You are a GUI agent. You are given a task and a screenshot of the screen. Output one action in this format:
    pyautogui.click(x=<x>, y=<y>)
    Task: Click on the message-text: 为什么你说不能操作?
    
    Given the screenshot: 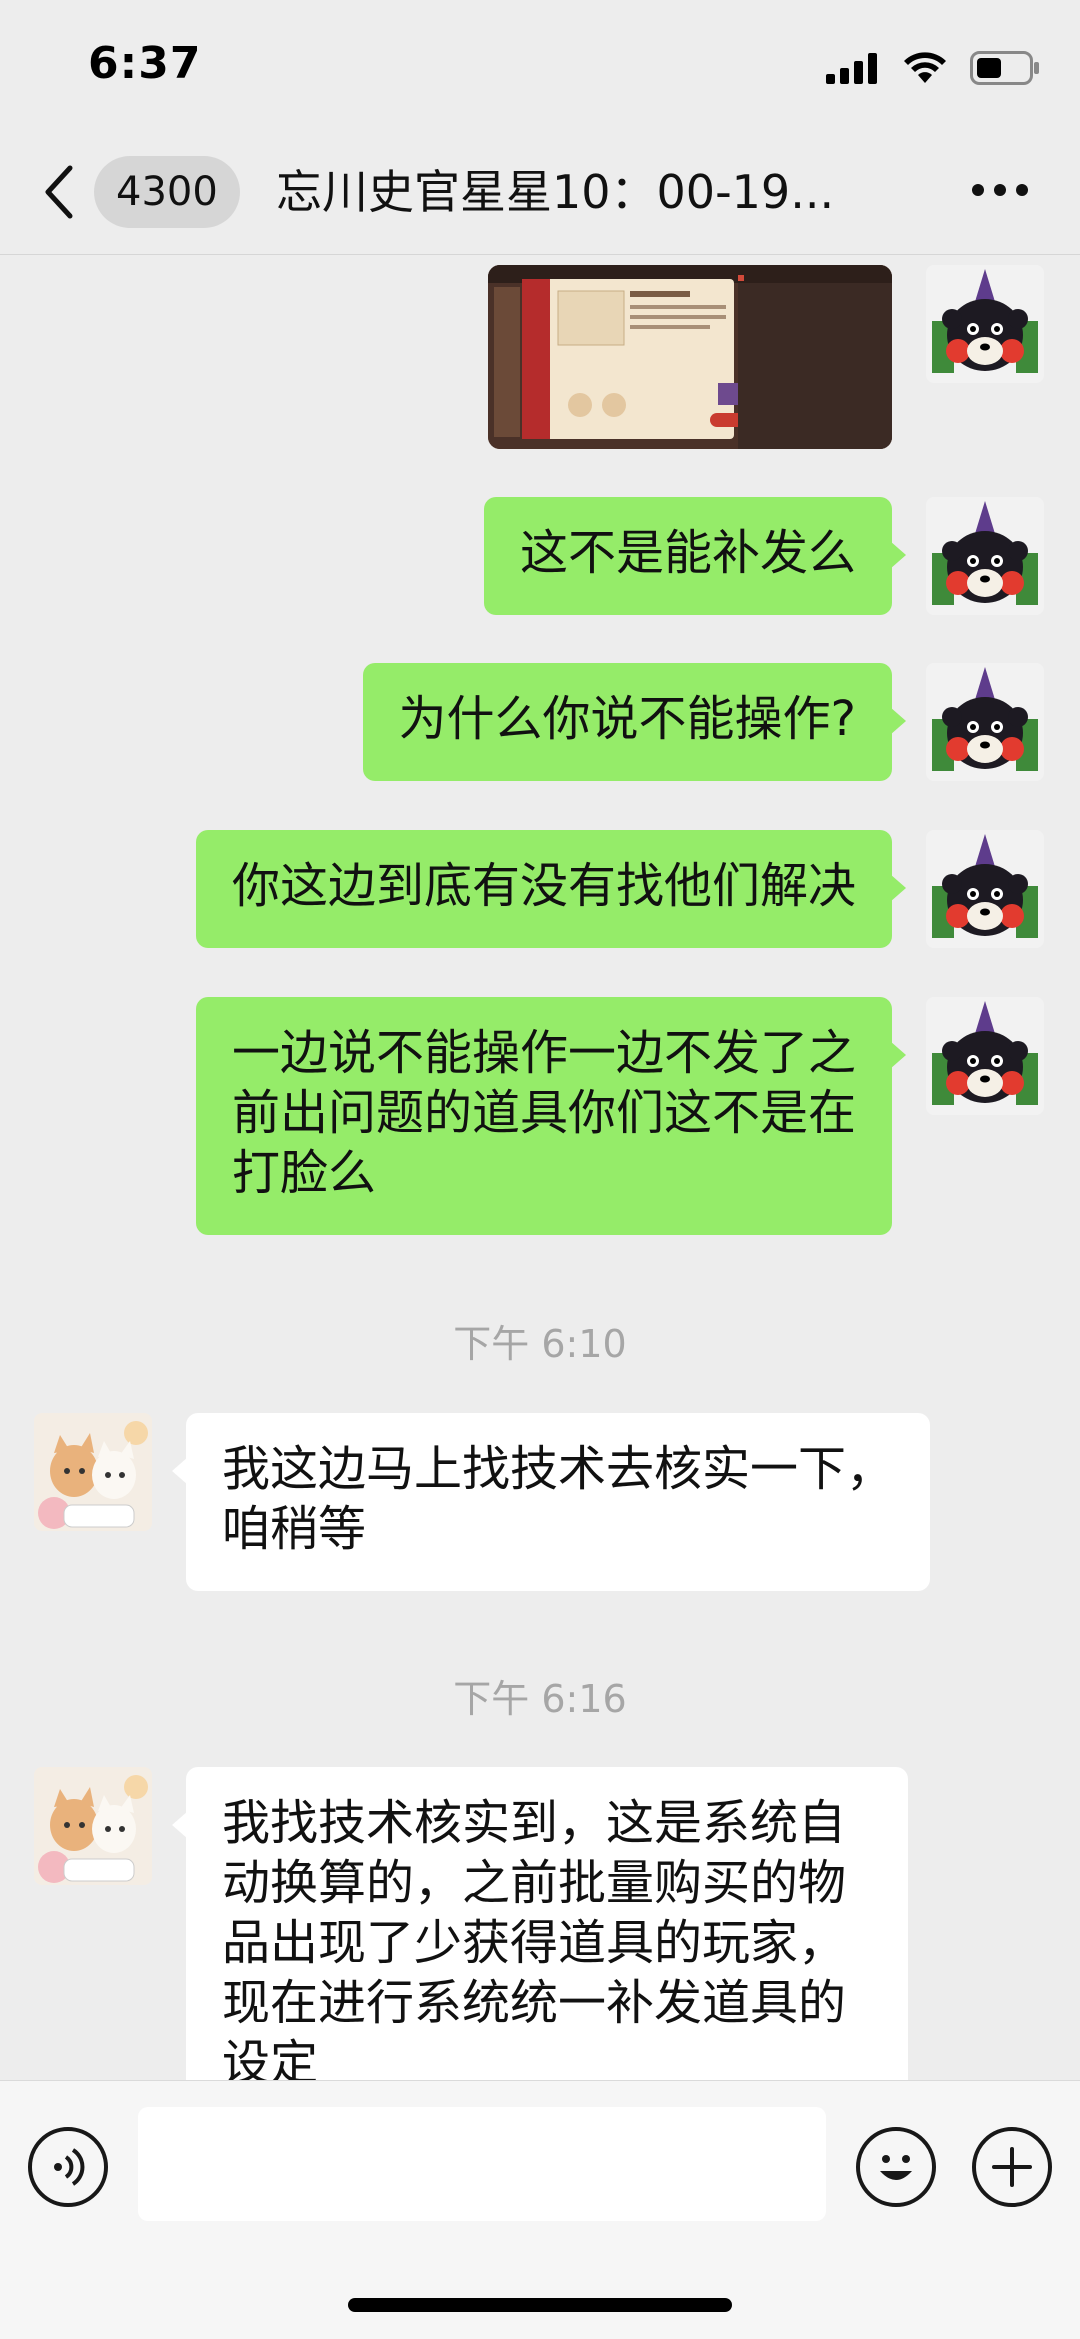 What is the action you would take?
    pyautogui.click(x=627, y=719)
    